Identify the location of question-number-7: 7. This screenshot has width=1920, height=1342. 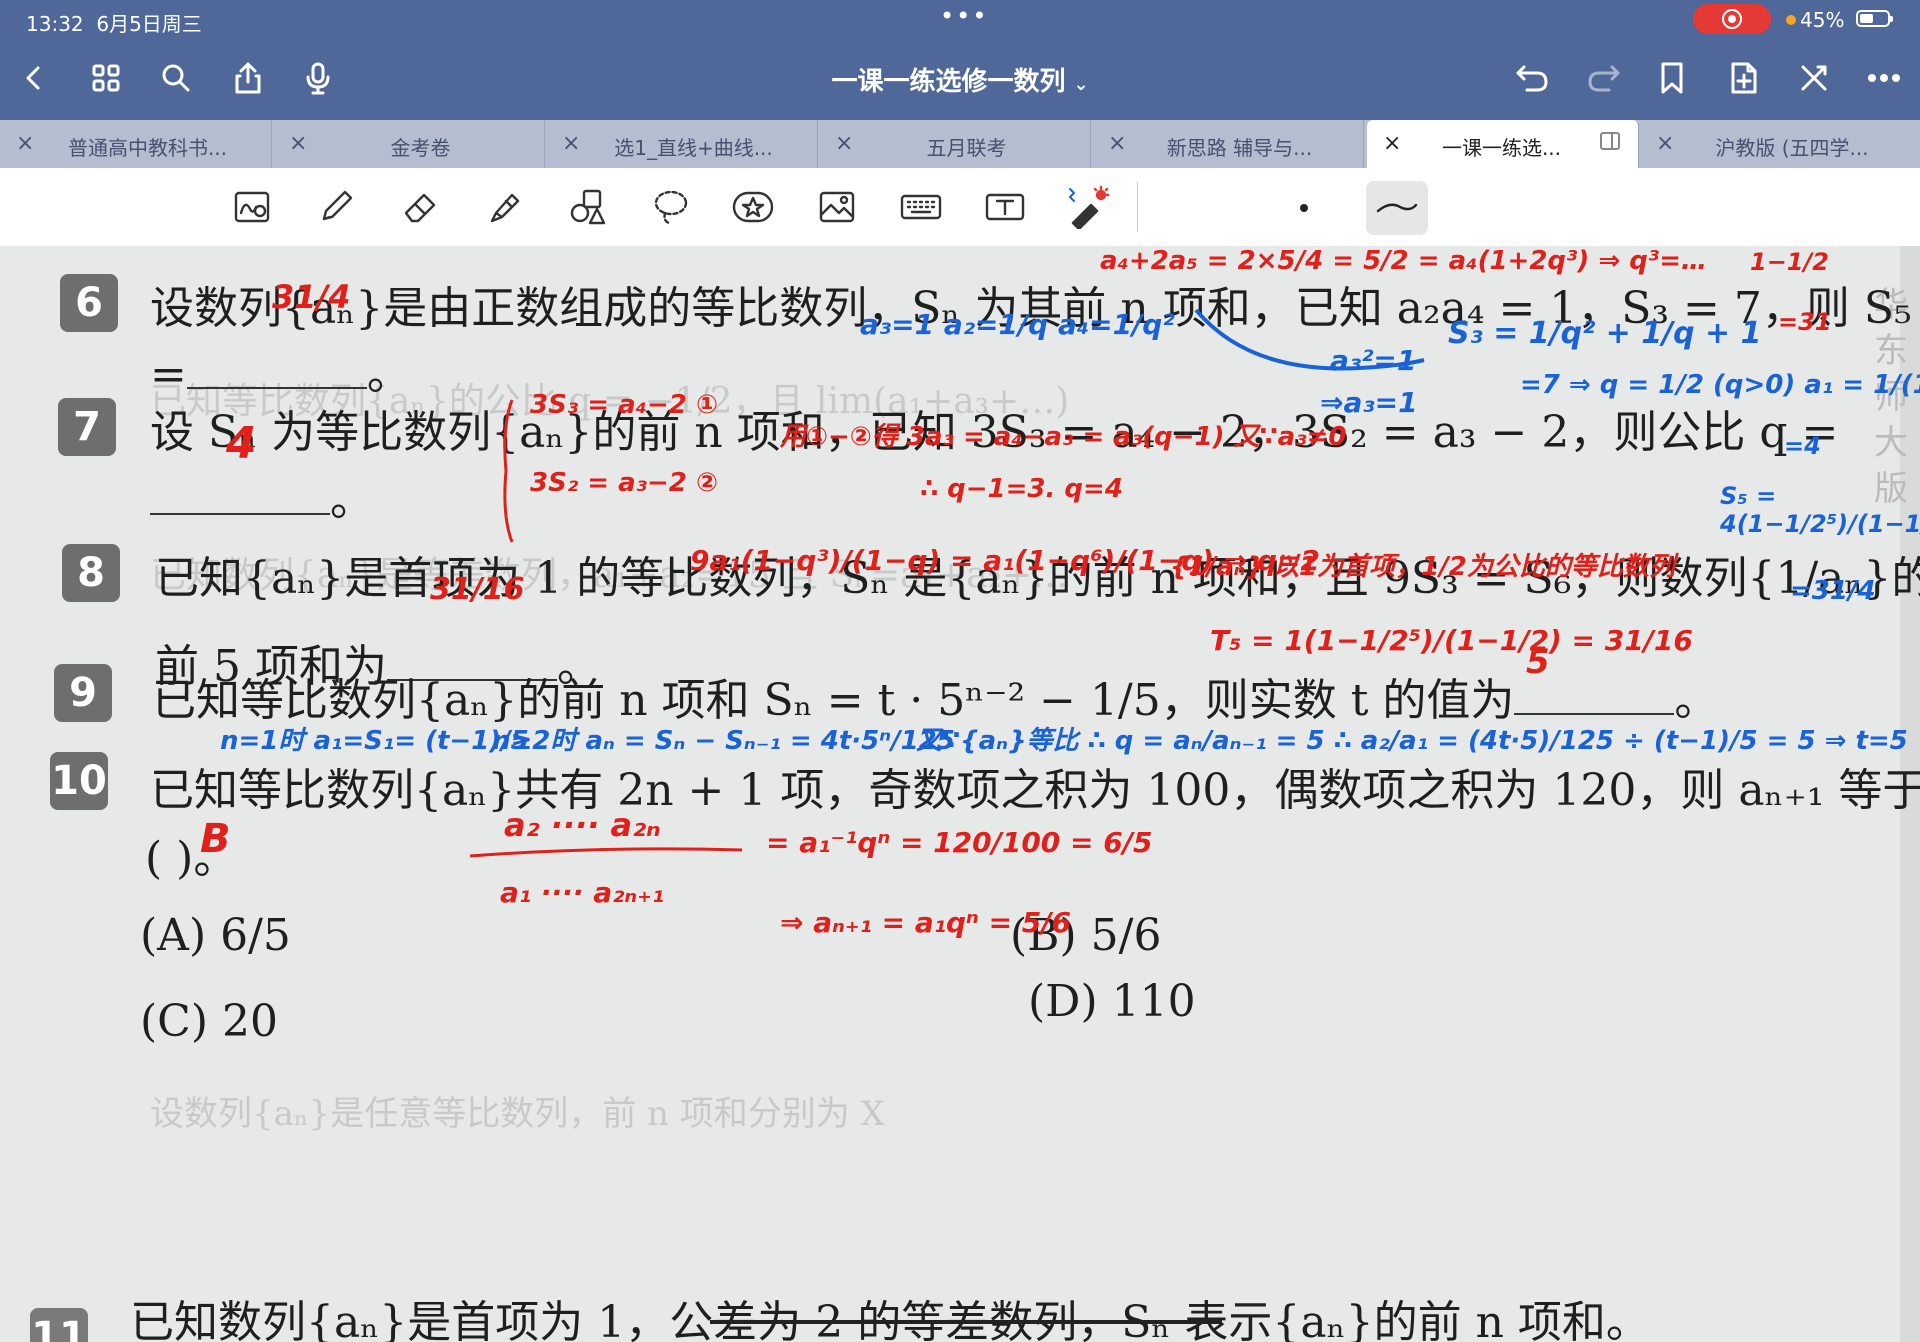
(87, 427).